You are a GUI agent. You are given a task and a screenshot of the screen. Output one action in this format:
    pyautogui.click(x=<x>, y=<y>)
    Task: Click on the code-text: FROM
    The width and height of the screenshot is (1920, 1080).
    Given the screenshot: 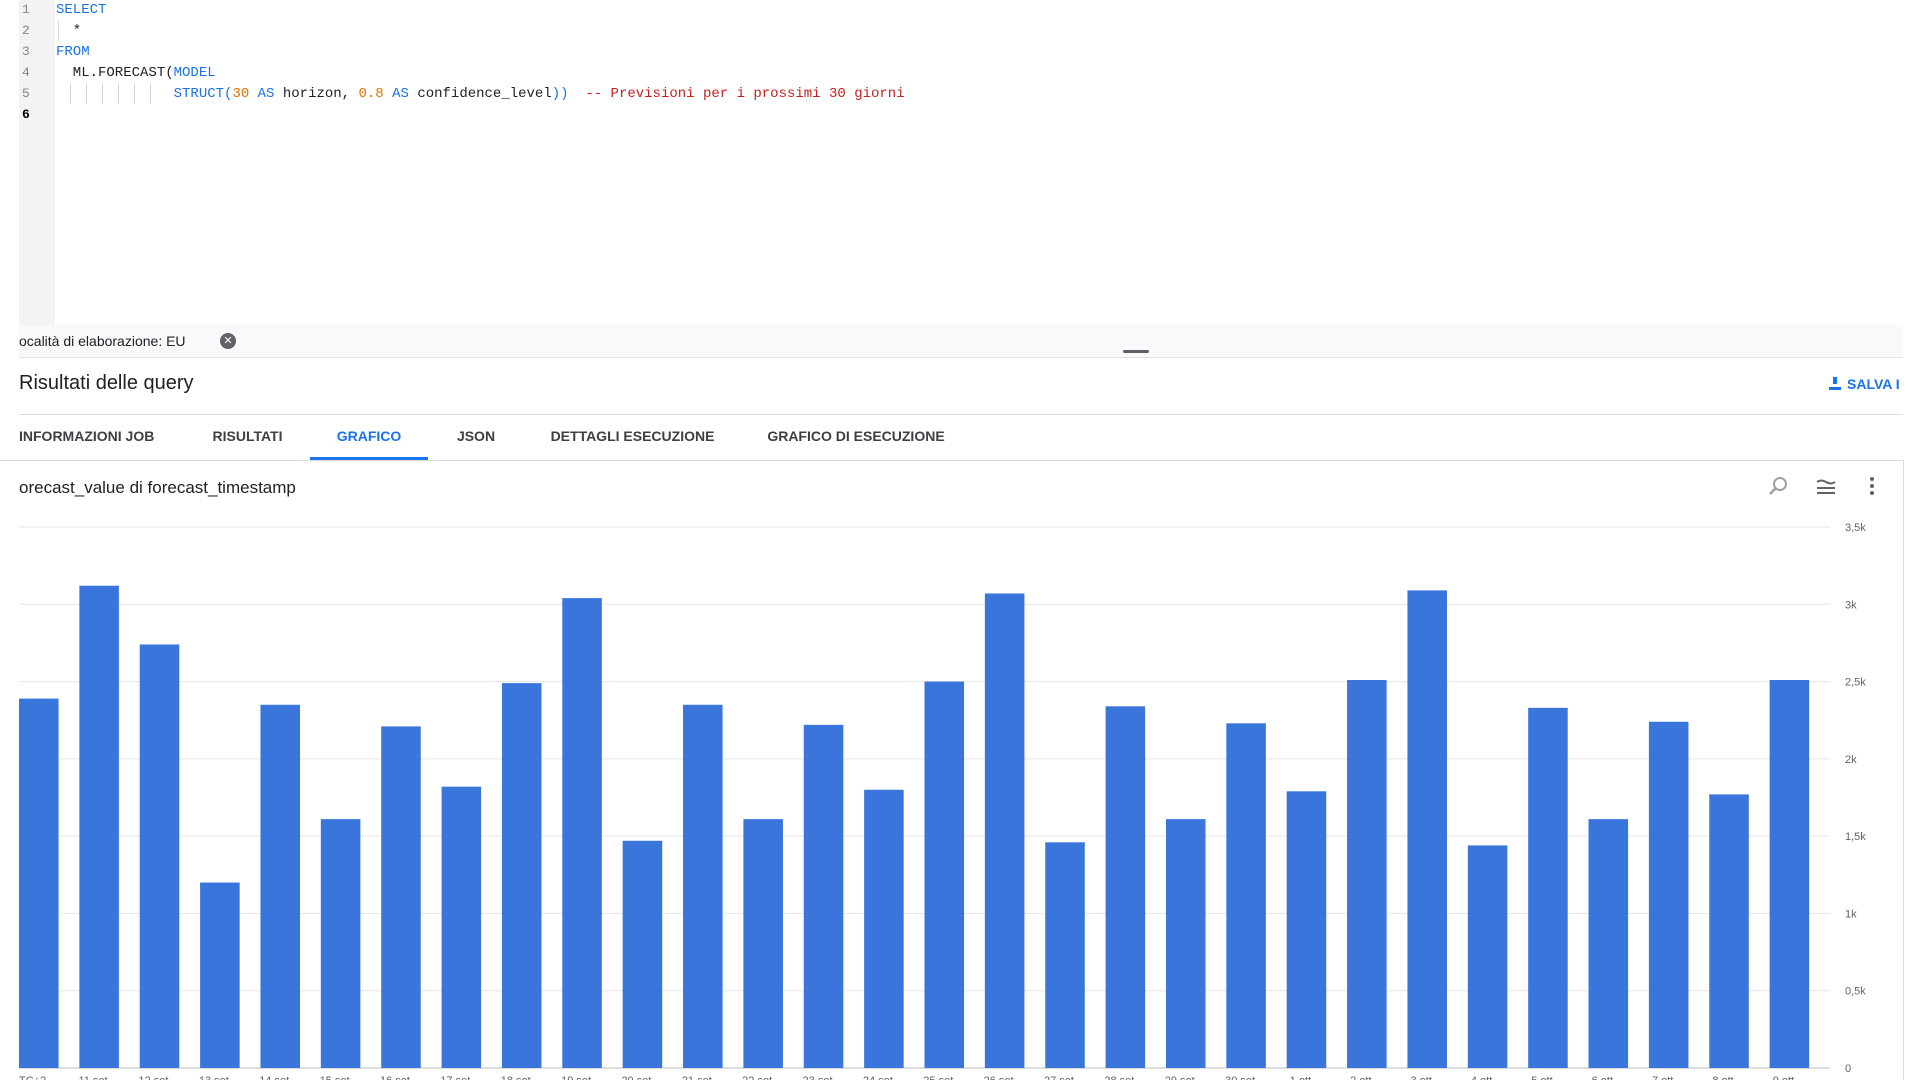 What is the action you would take?
    pyautogui.click(x=73, y=52)
    